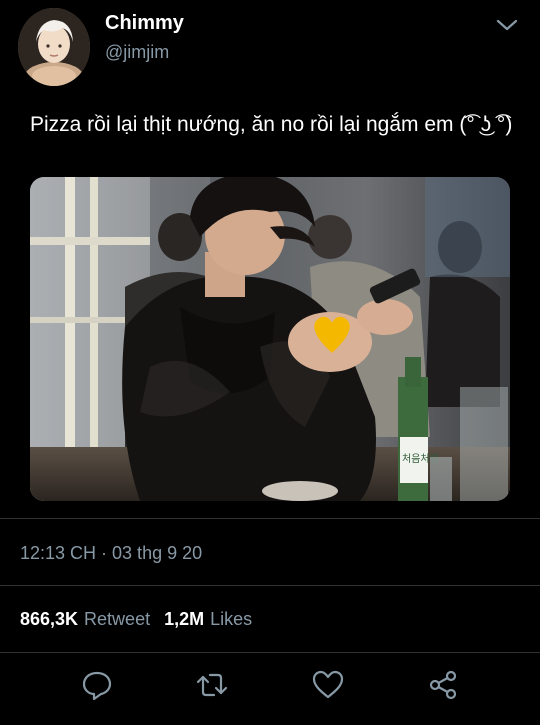  What do you see at coordinates (443, 685) in the screenshot?
I see `share-icon` at bounding box center [443, 685].